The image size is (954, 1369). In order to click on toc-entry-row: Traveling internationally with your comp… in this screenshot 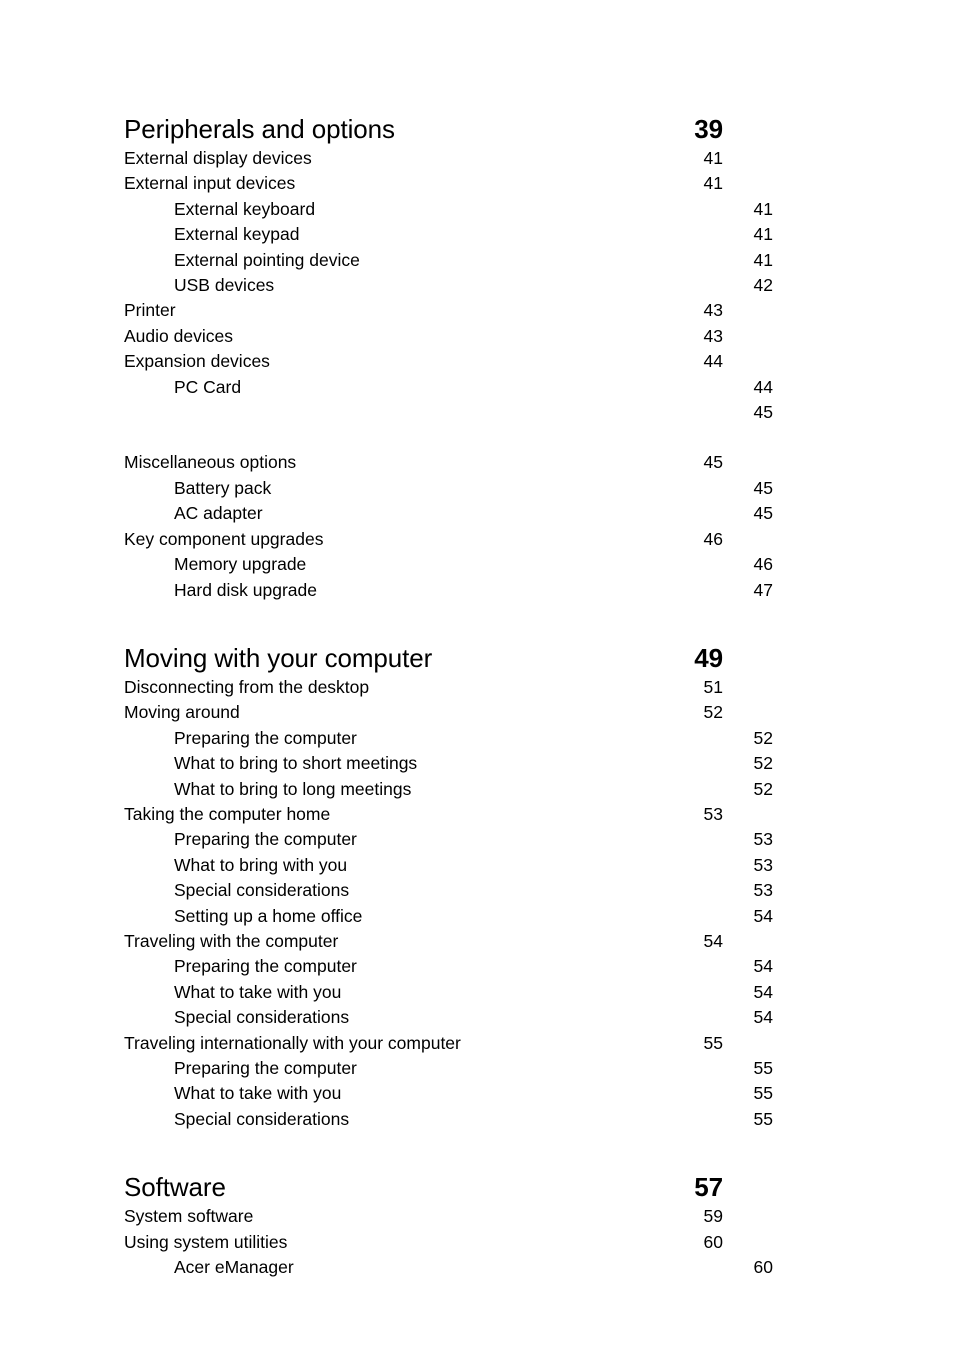, I will do `click(423, 1043)`.